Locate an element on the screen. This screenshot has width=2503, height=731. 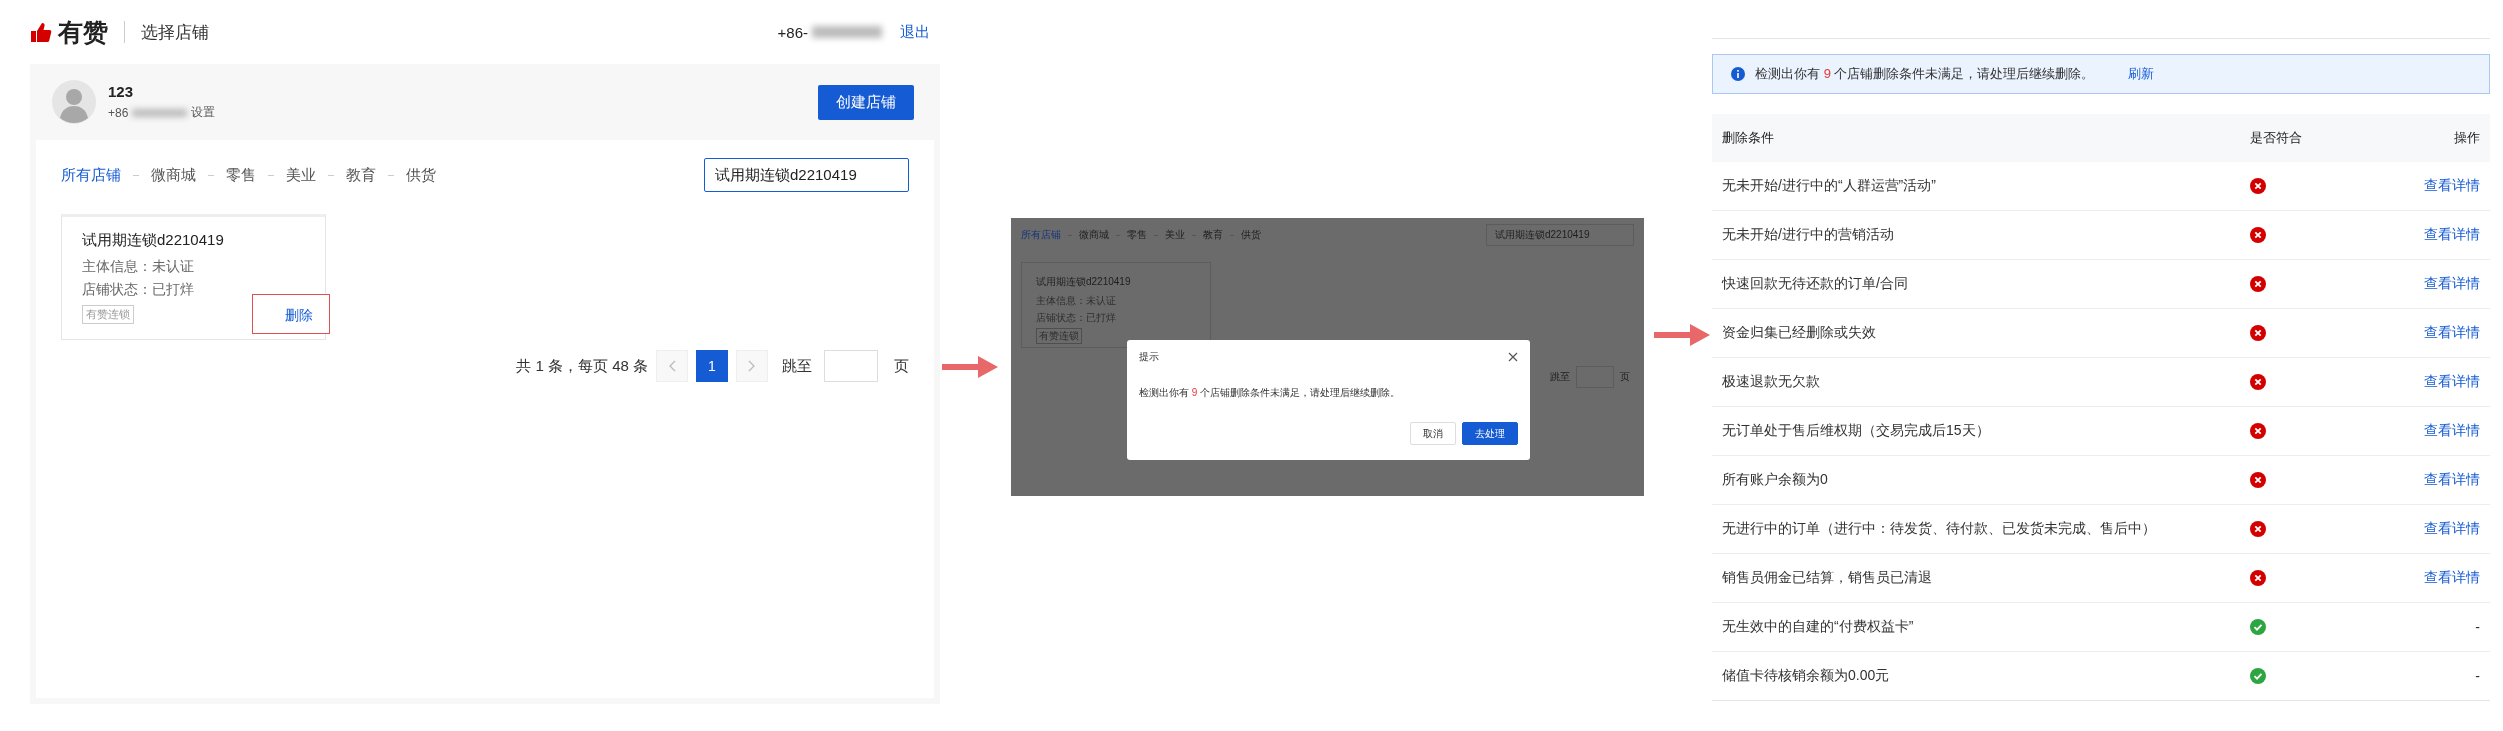
chevron-right-icon is located at coordinates (752, 366).